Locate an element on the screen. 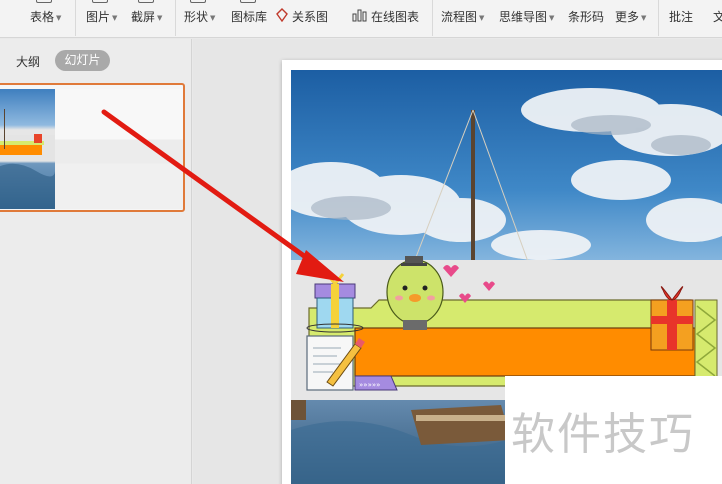 This screenshot has width=722, height=484. icon-library-button: 图标库 is located at coordinates (249, 17).